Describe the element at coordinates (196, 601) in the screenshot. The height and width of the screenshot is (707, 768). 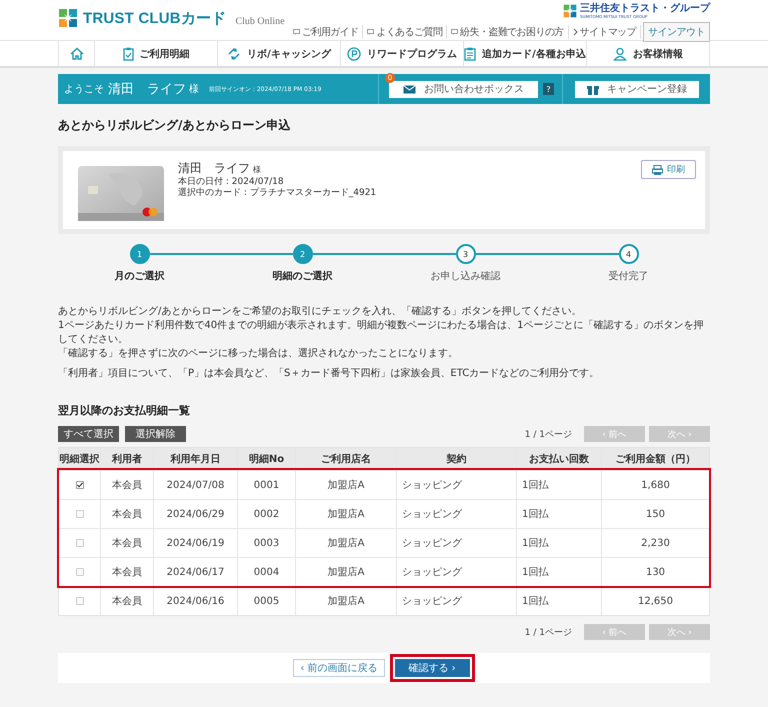
I see `table-cell: 2024/06/16` at that location.